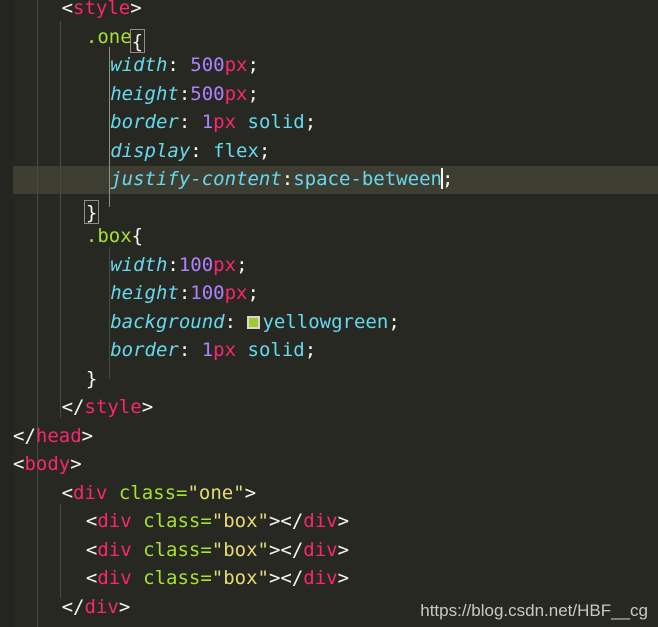 This screenshot has width=658, height=627. What do you see at coordinates (108, 236) in the screenshot?
I see `token-selector: .box` at bounding box center [108, 236].